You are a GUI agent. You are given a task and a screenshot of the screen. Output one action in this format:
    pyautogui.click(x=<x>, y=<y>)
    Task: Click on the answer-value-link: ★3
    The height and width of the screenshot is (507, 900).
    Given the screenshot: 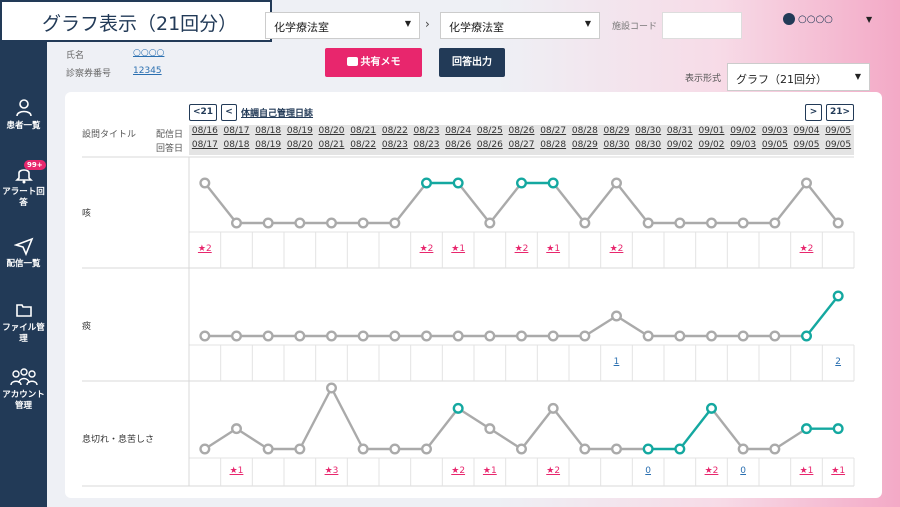 What is the action you would take?
    pyautogui.click(x=332, y=471)
    